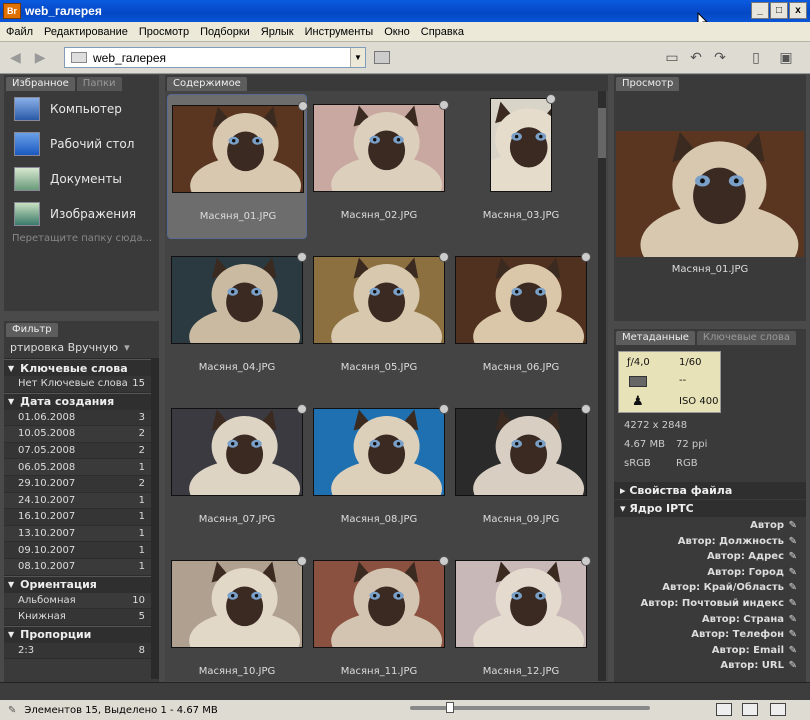  What do you see at coordinates (724, 709) in the screenshot?
I see `view-thumbnails-icon` at bounding box center [724, 709].